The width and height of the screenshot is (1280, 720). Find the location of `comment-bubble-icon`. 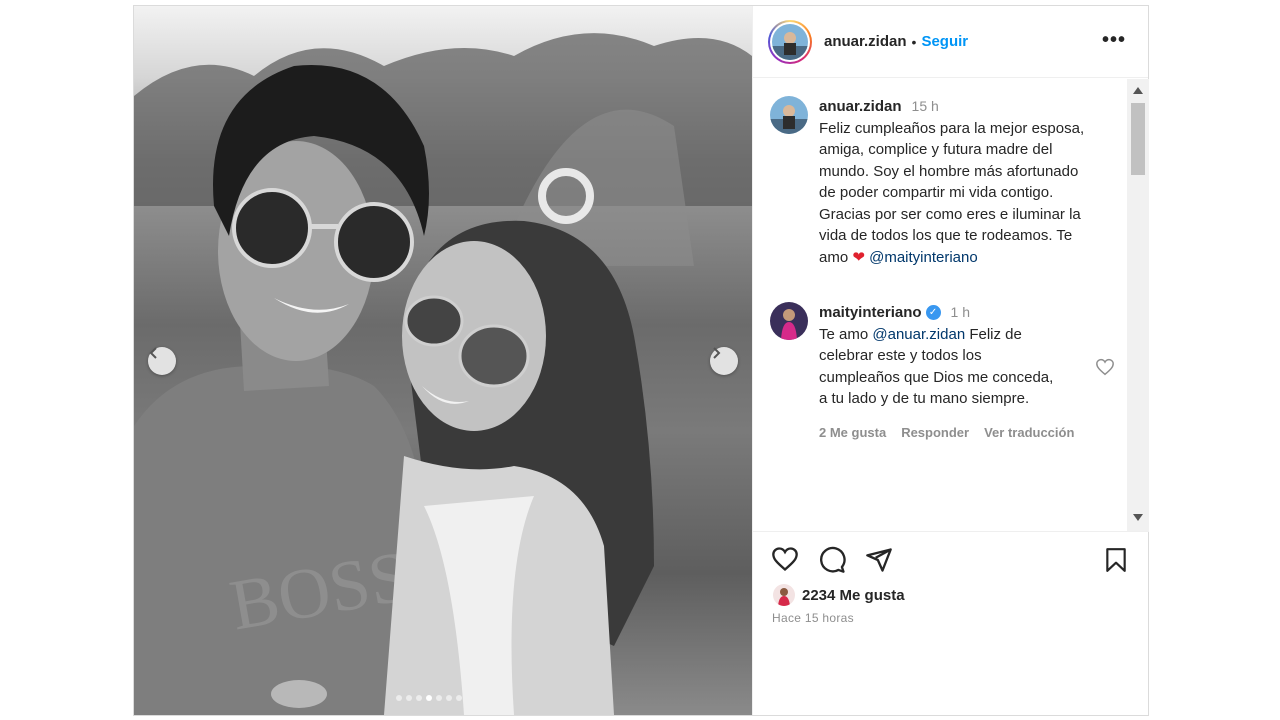

comment-bubble-icon is located at coordinates (832, 560).